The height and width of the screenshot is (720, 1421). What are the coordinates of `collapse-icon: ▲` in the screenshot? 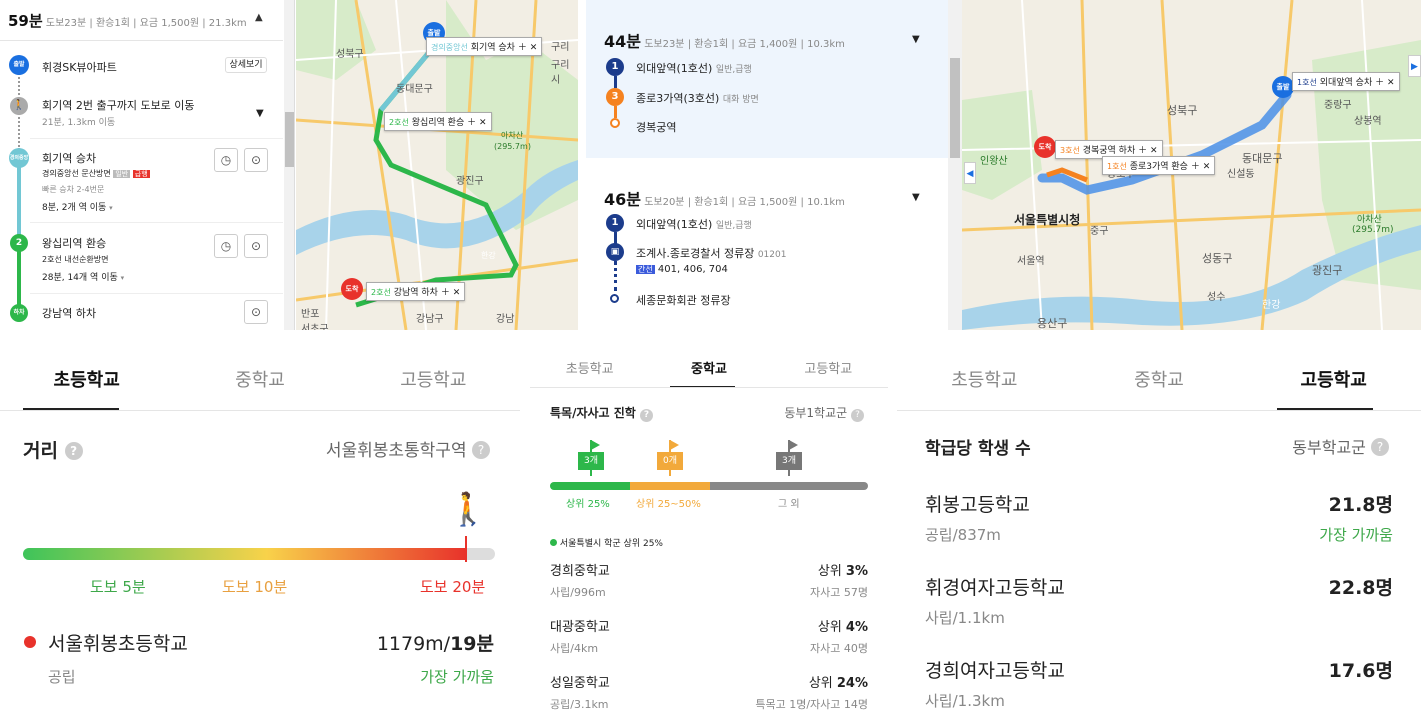 It's located at (259, 17).